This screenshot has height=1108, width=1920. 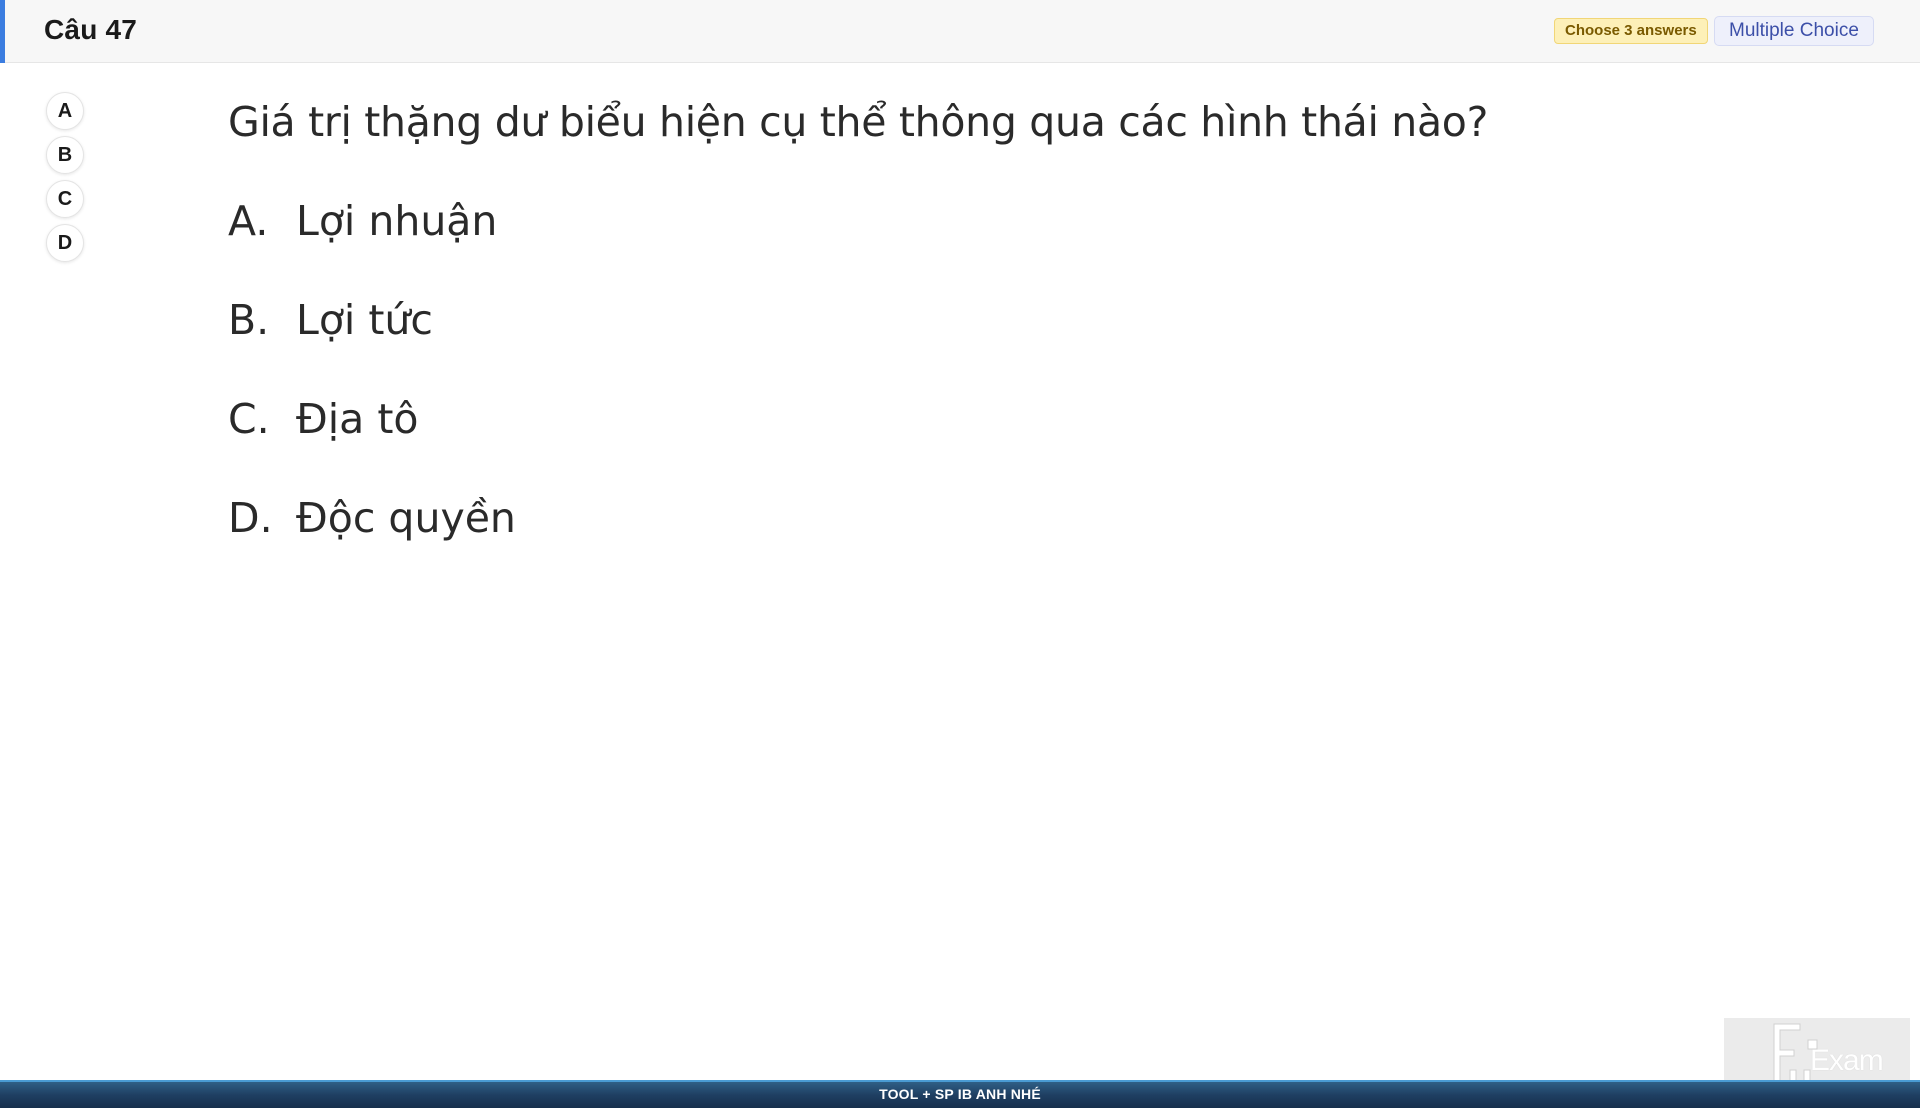 I want to click on option-text: Địa tô, so click(x=357, y=419).